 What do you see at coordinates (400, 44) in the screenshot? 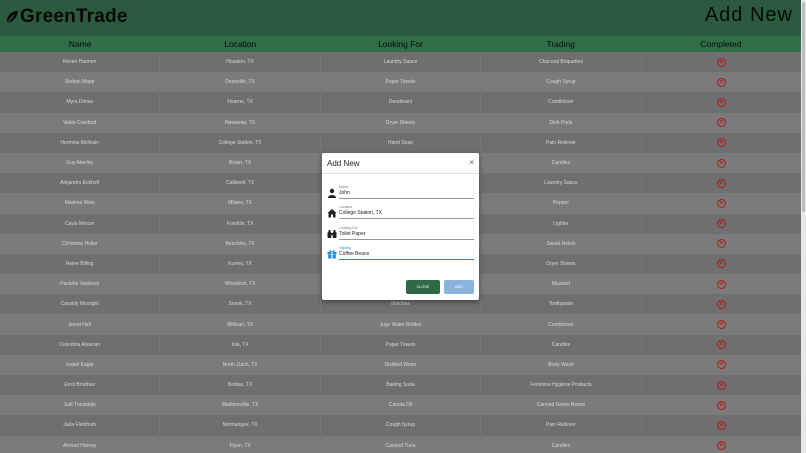
I see `column-header-looking-for: Looking For` at bounding box center [400, 44].